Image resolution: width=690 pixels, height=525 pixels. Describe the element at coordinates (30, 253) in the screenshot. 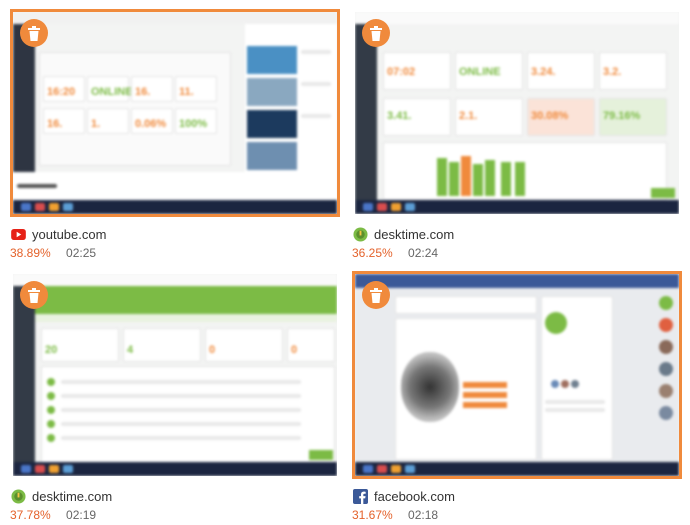

I see `activity-percent: 38.89%` at that location.